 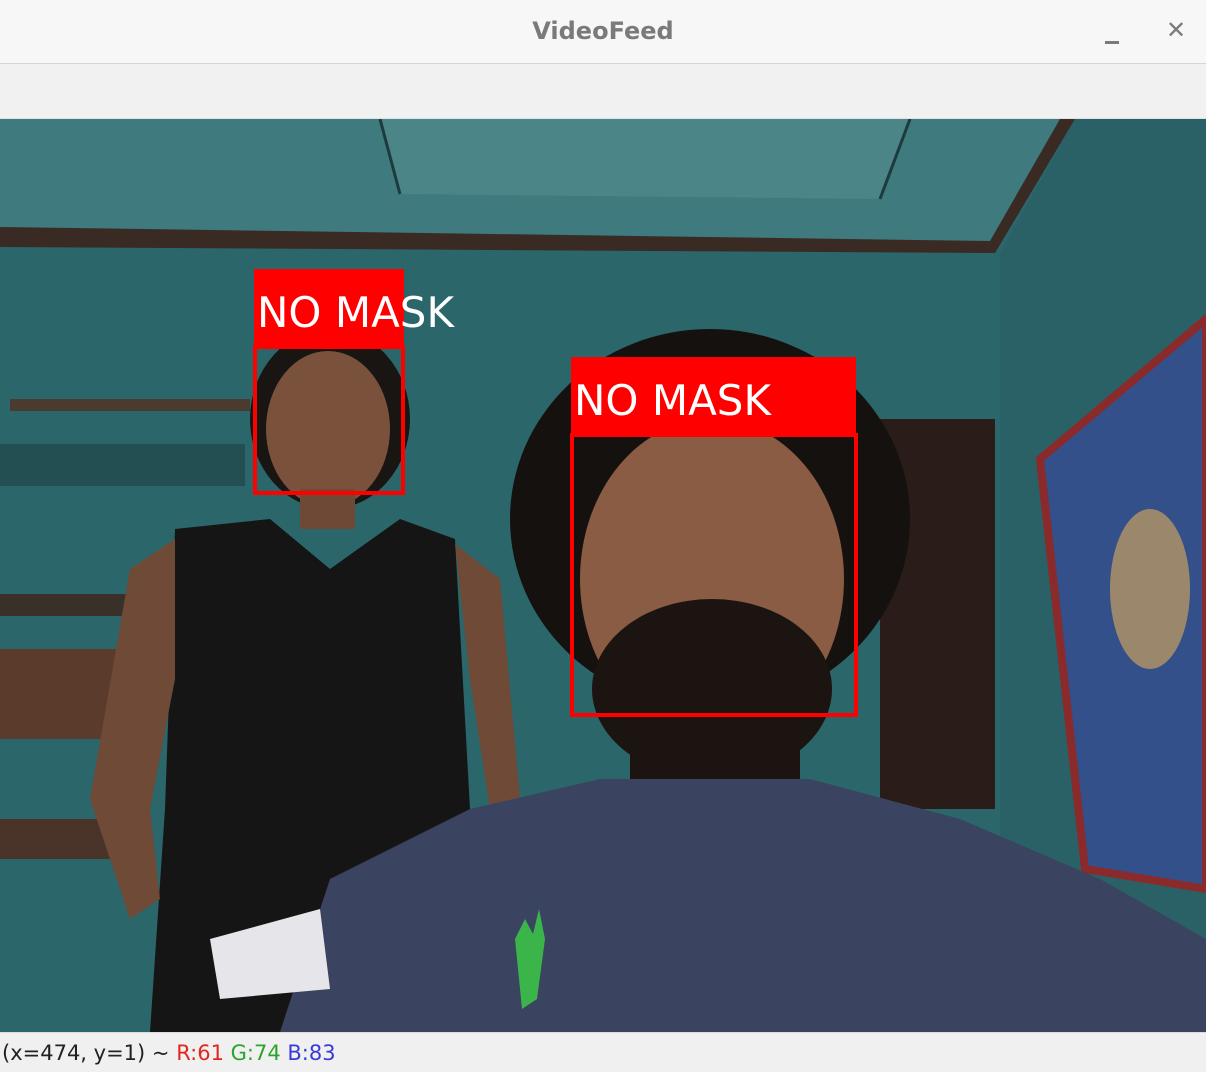 I want to click on toolbar, so click(x=603, y=91).